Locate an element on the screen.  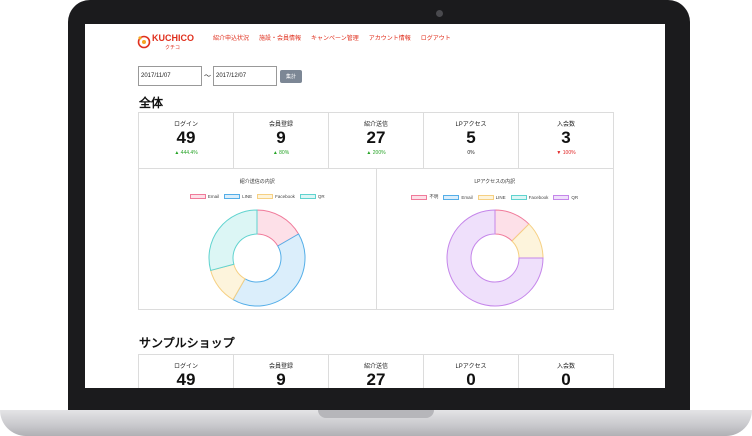
laptop-notch is located at coordinates (376, 414).